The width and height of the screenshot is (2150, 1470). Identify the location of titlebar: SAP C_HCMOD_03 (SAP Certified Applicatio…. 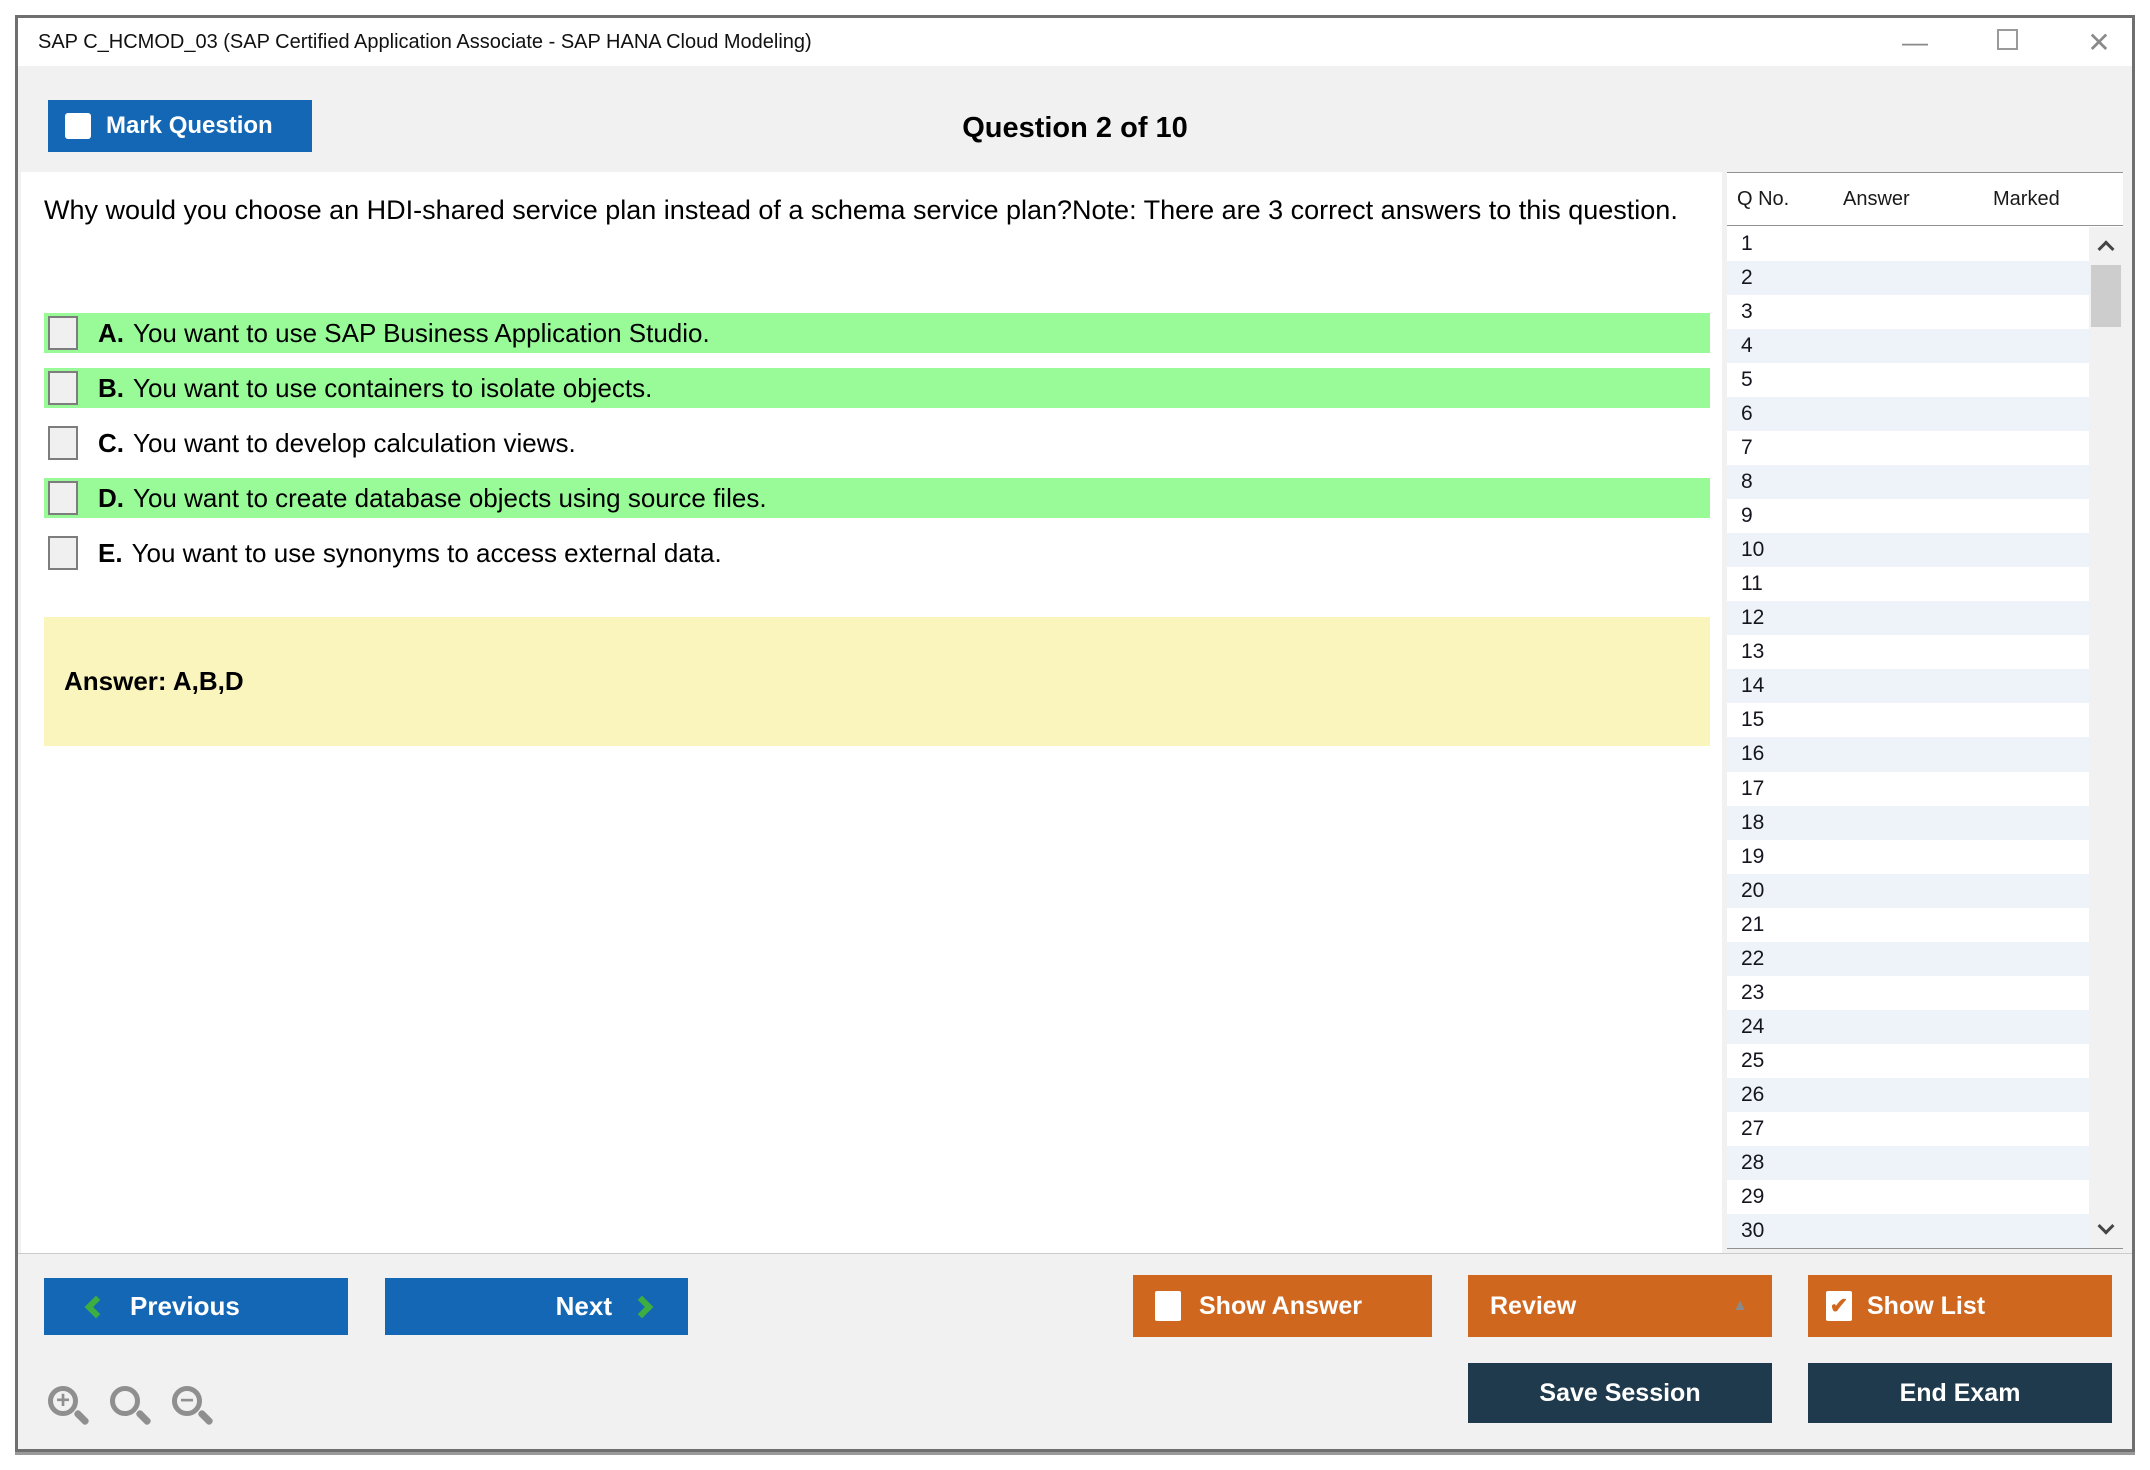
(1075, 42).